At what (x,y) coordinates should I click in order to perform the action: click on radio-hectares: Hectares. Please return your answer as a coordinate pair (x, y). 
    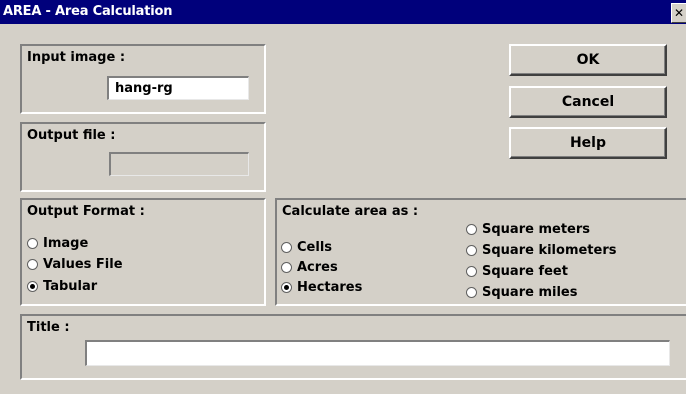
    Looking at the image, I should click on (321, 287).